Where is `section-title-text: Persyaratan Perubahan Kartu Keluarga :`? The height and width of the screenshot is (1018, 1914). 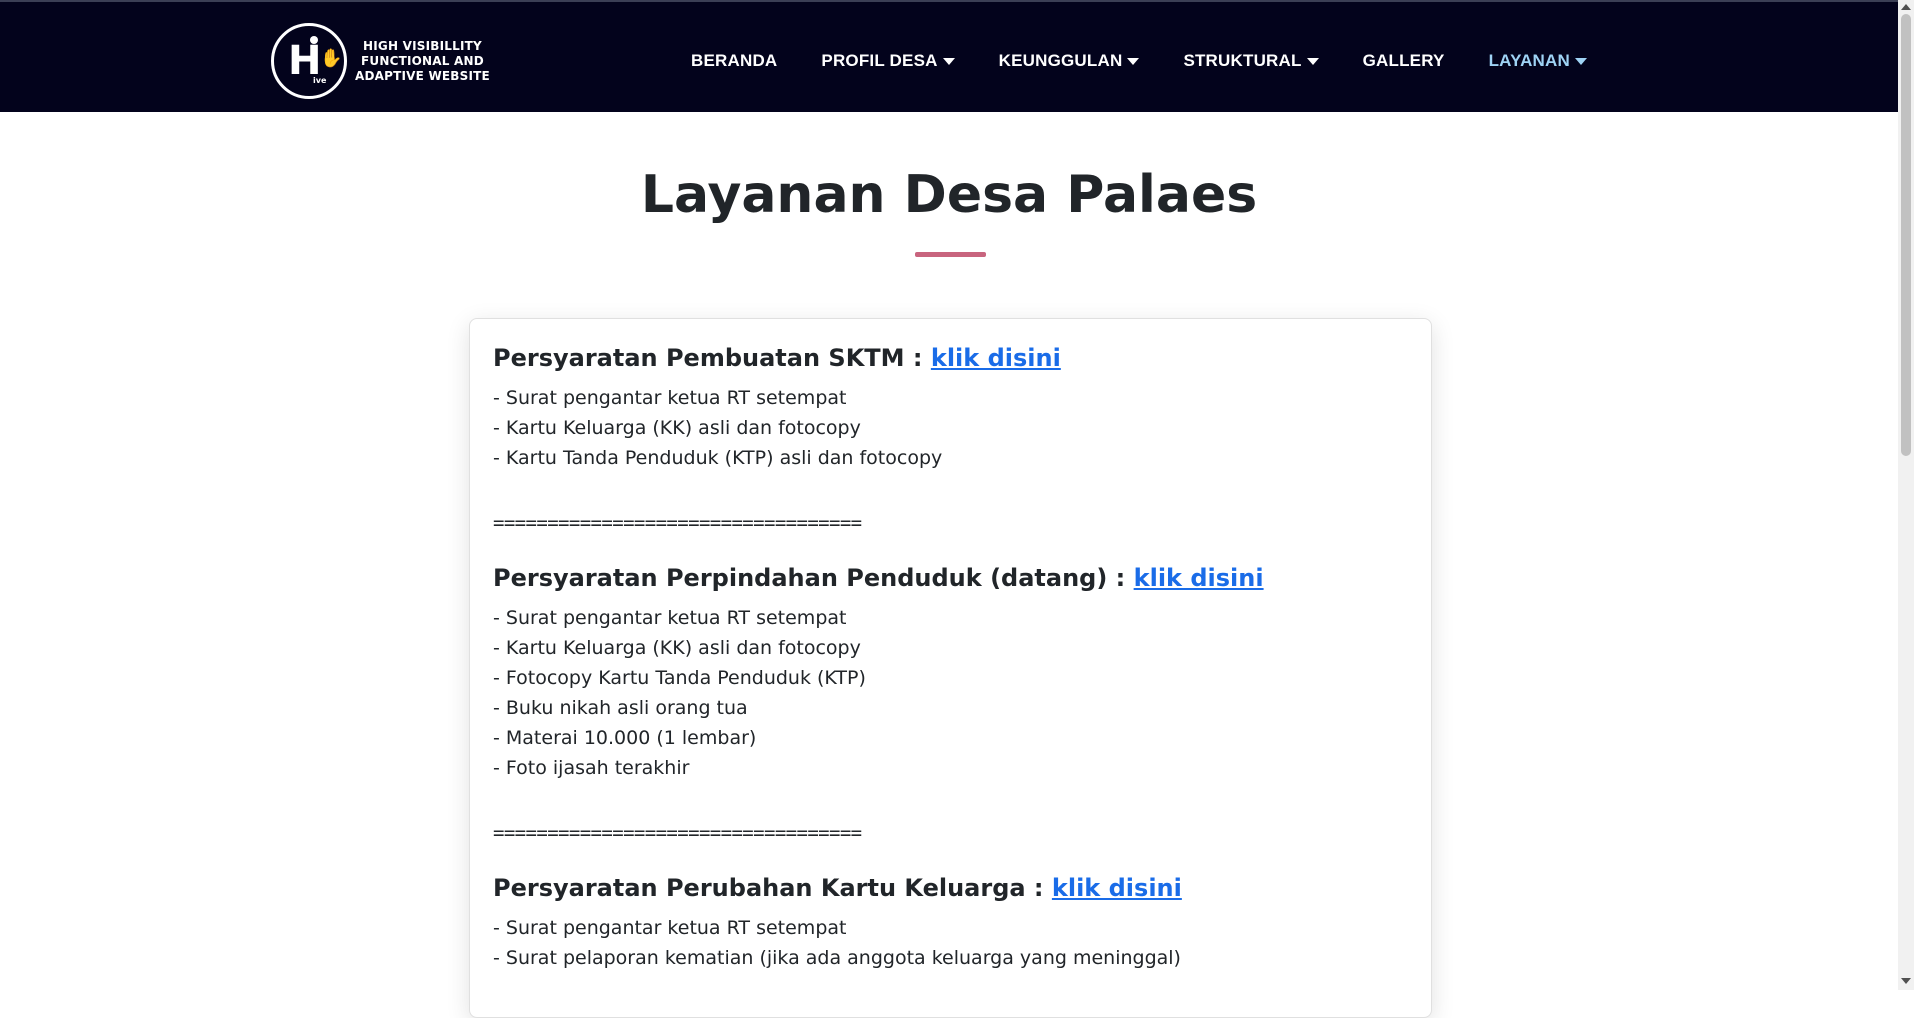
section-title-text: Persyaratan Perubahan Kartu Keluarga : is located at coordinates (772, 888).